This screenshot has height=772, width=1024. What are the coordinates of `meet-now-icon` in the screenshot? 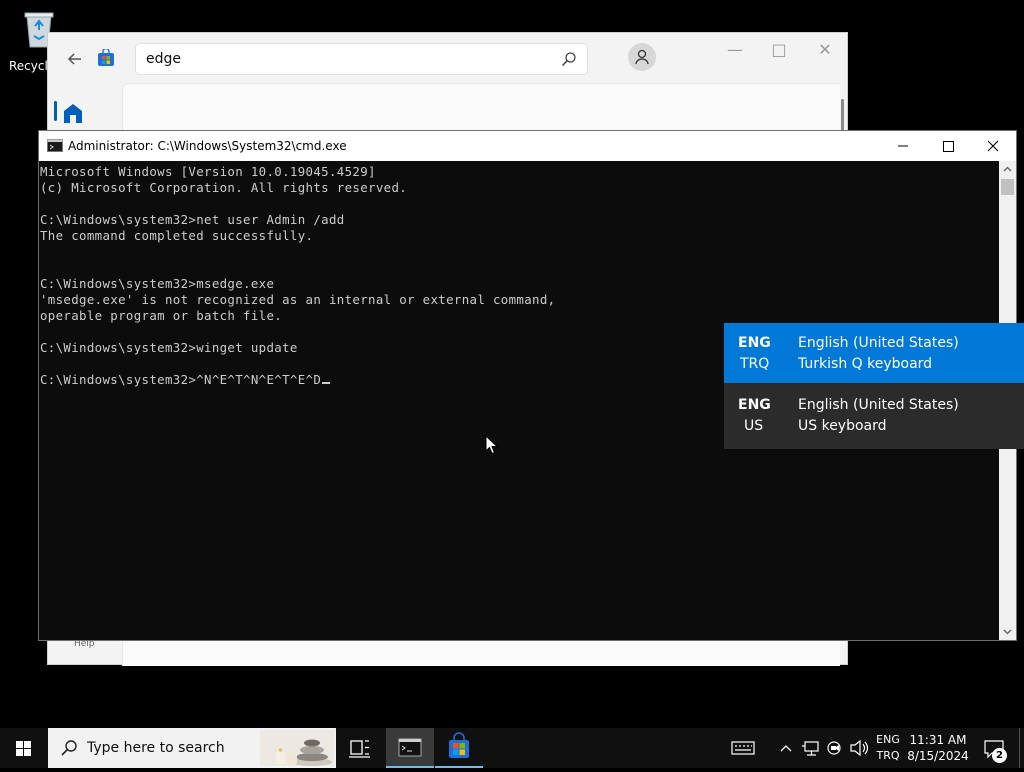 It's located at (835, 748).